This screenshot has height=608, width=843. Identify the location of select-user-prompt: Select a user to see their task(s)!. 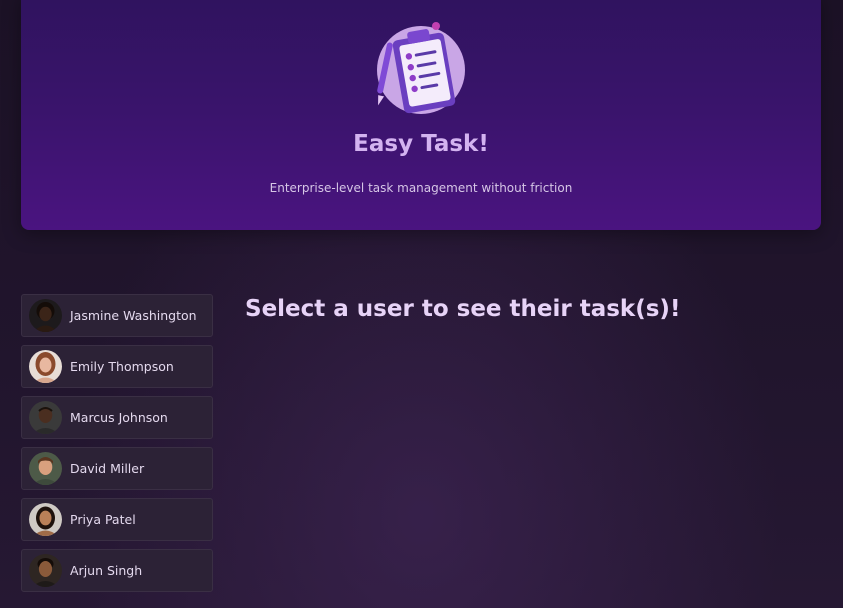
(463, 309).